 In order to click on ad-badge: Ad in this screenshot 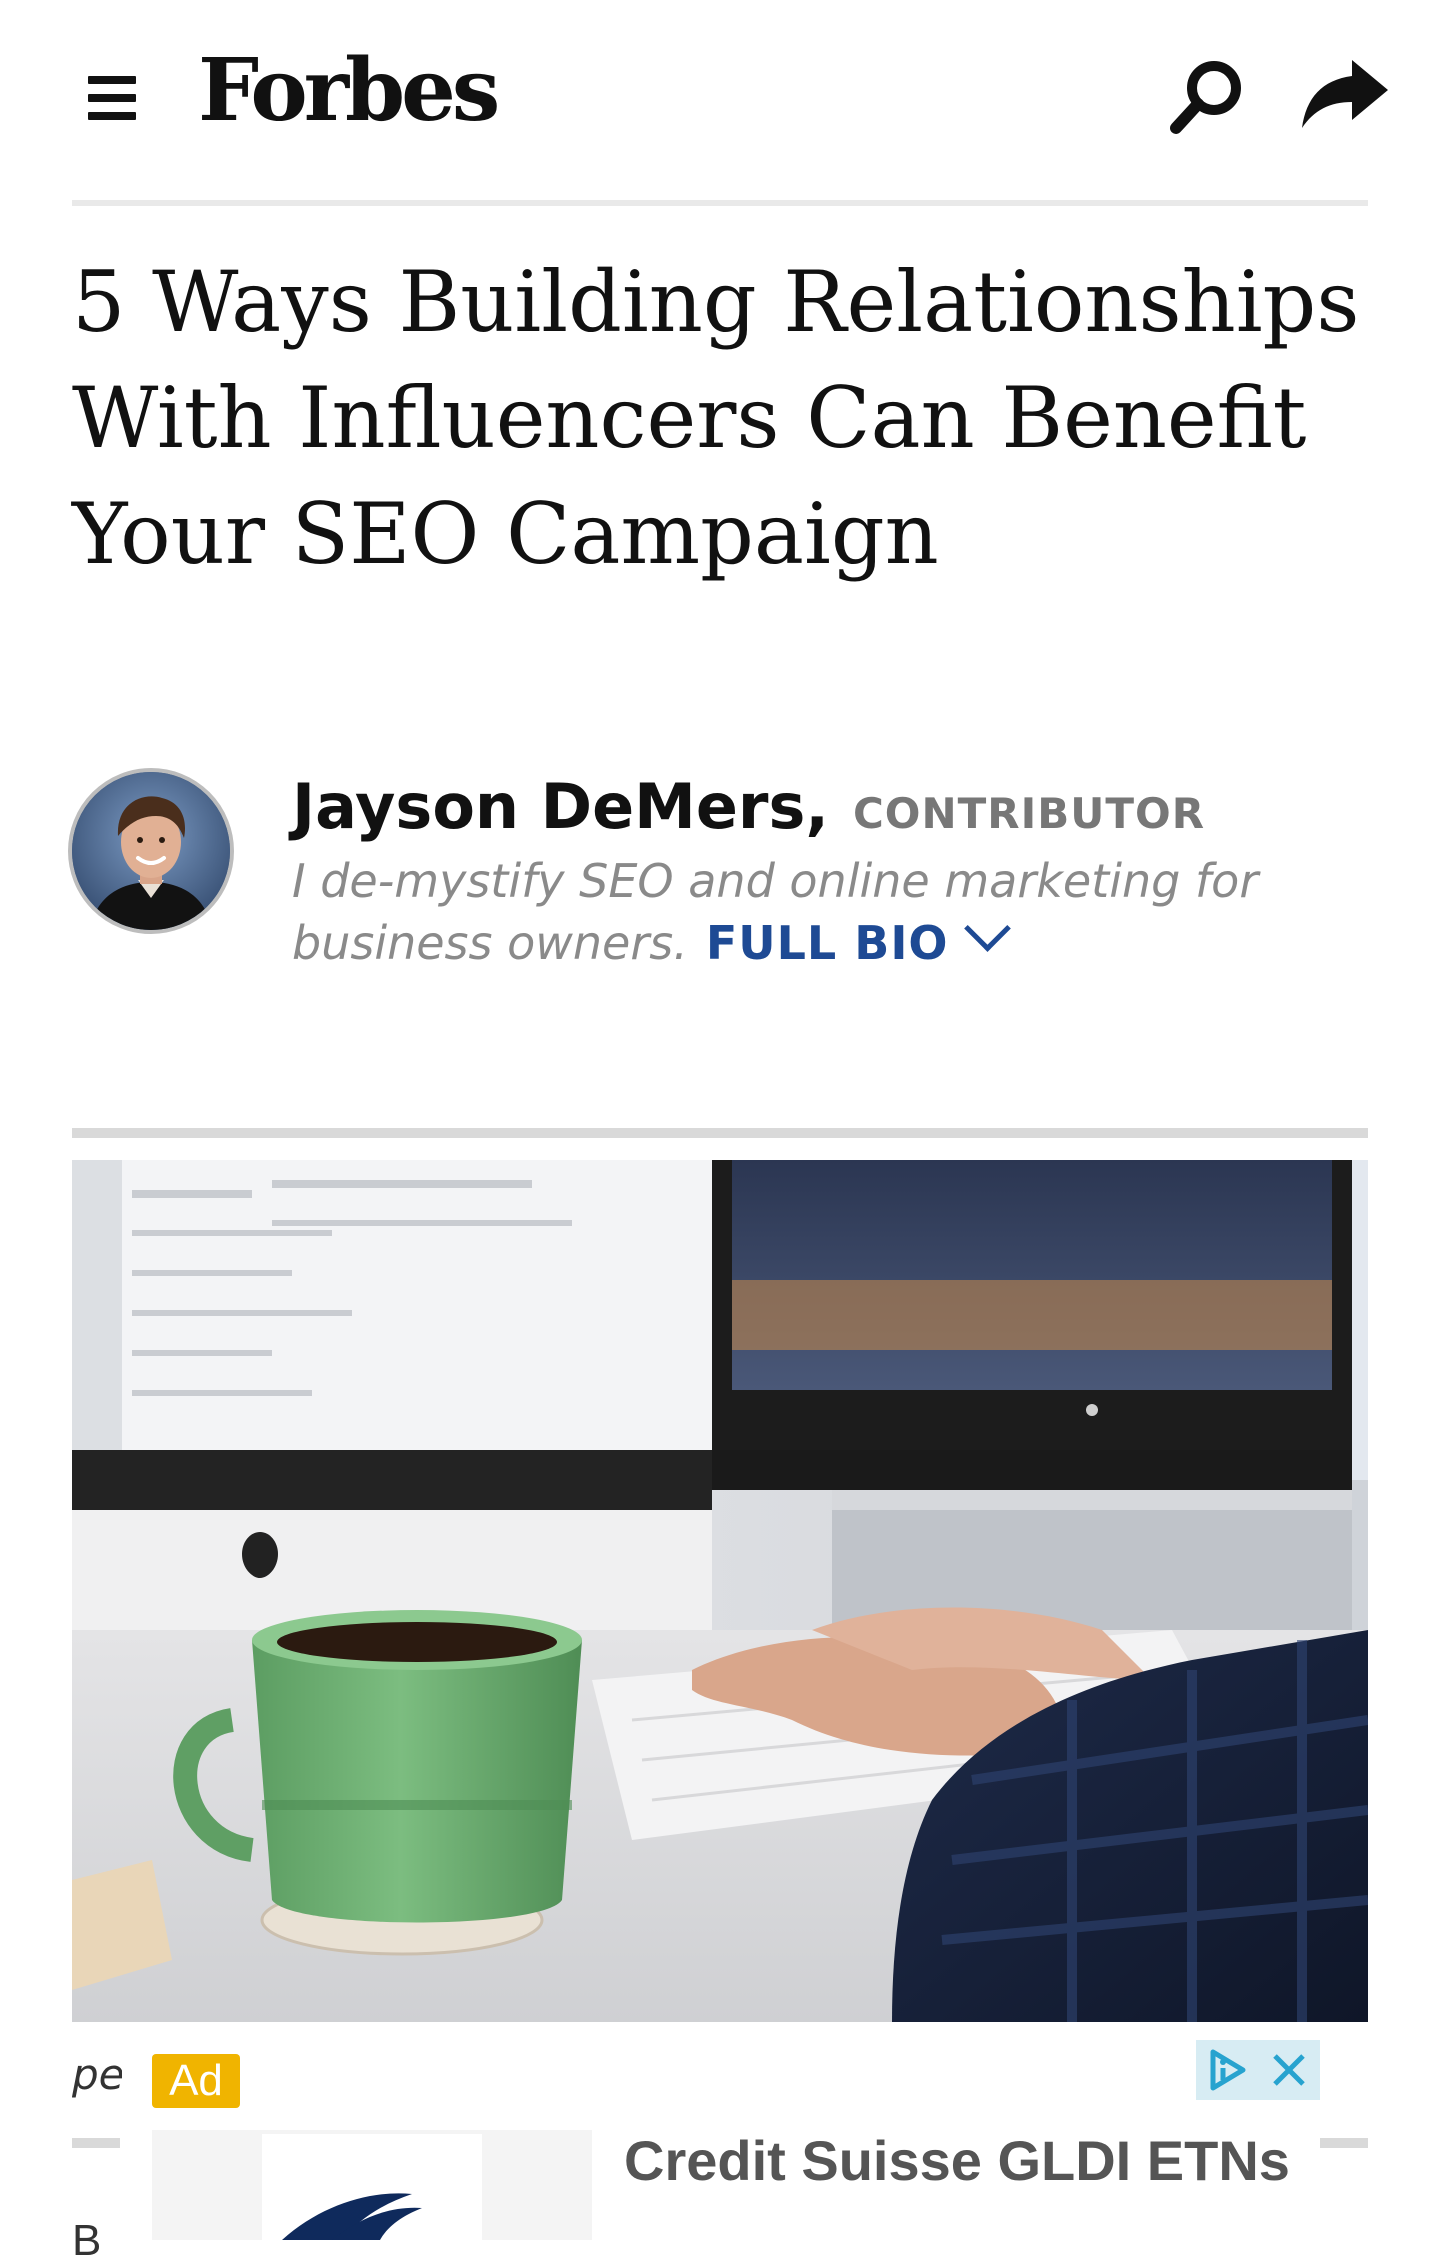, I will do `click(196, 2081)`.